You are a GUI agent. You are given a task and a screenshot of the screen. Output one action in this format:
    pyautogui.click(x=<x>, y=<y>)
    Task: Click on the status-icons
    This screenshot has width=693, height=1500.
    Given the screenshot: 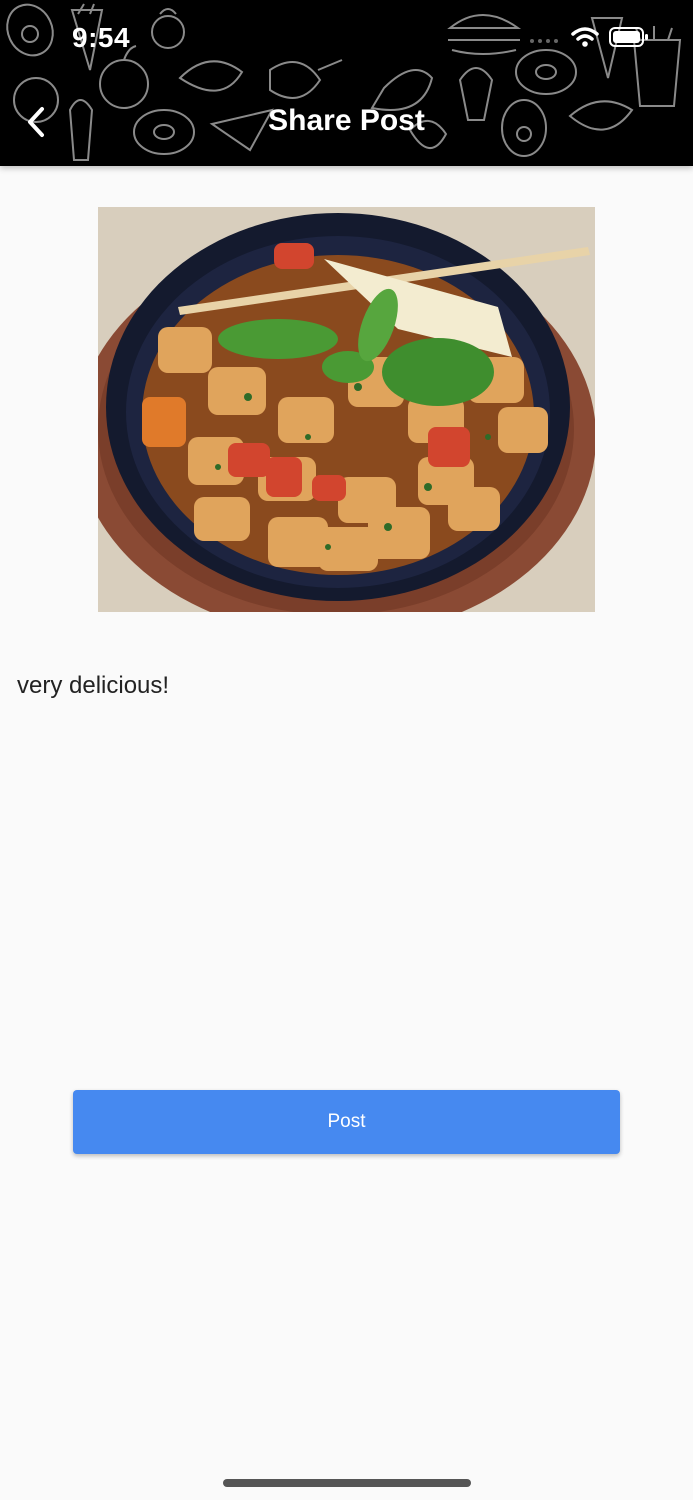 What is the action you would take?
    pyautogui.click(x=589, y=37)
    